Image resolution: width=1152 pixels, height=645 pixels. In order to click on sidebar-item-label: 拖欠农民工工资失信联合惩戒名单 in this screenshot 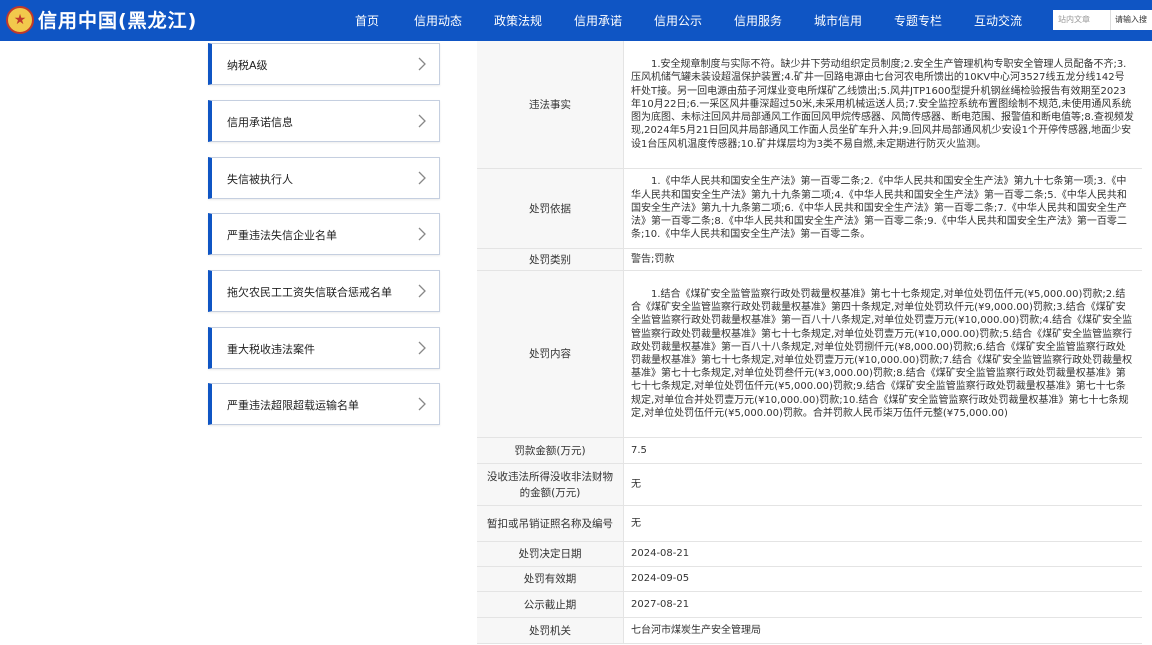, I will do `click(309, 292)`.